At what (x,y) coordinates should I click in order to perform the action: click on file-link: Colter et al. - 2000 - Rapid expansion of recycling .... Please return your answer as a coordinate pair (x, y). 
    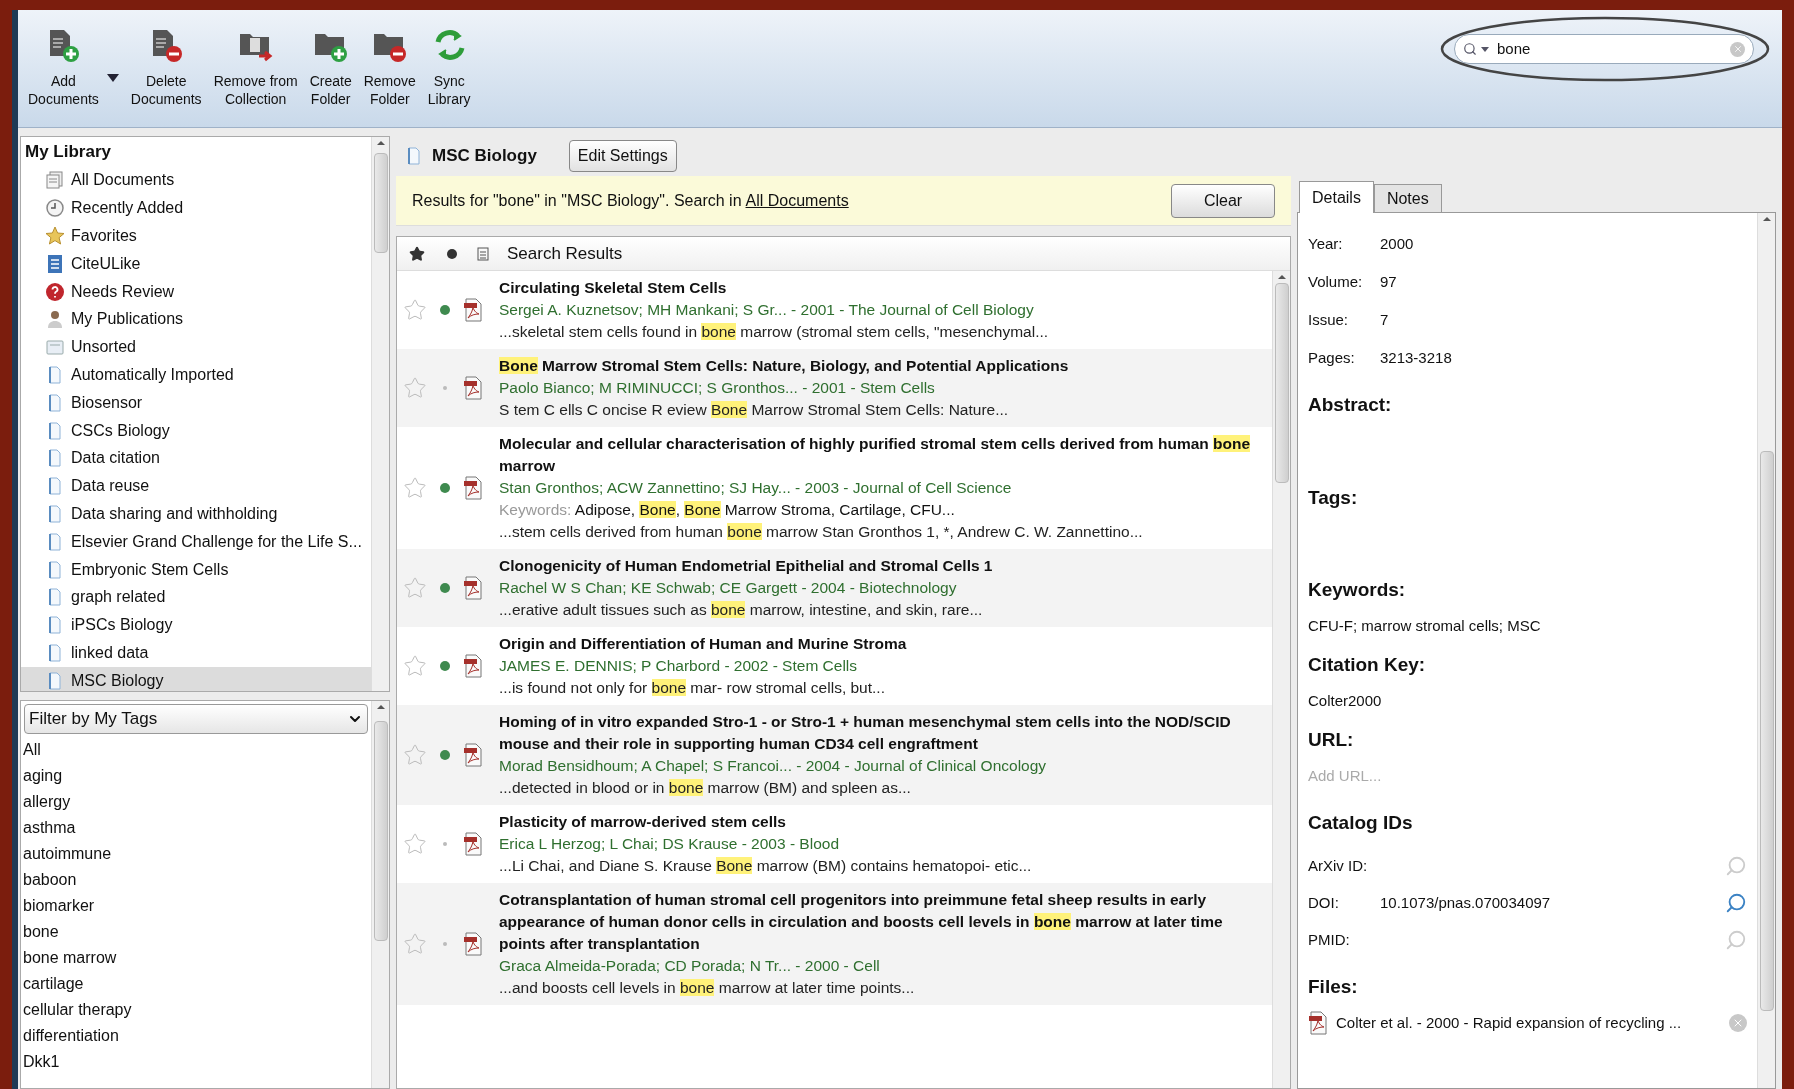
    Looking at the image, I should click on (1528, 1023).